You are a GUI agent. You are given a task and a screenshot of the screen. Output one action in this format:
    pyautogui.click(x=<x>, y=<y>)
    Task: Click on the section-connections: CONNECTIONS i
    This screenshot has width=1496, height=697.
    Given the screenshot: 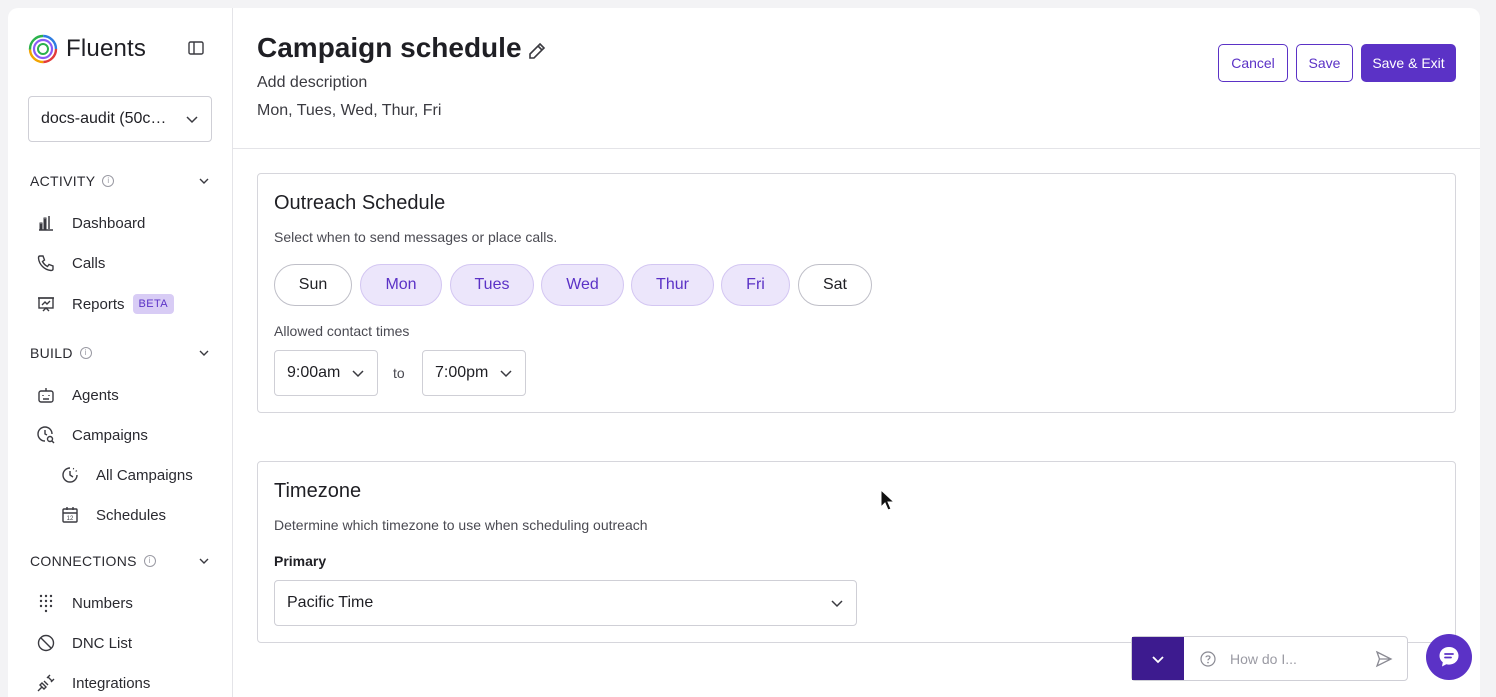 What is the action you would take?
    pyautogui.click(x=120, y=561)
    